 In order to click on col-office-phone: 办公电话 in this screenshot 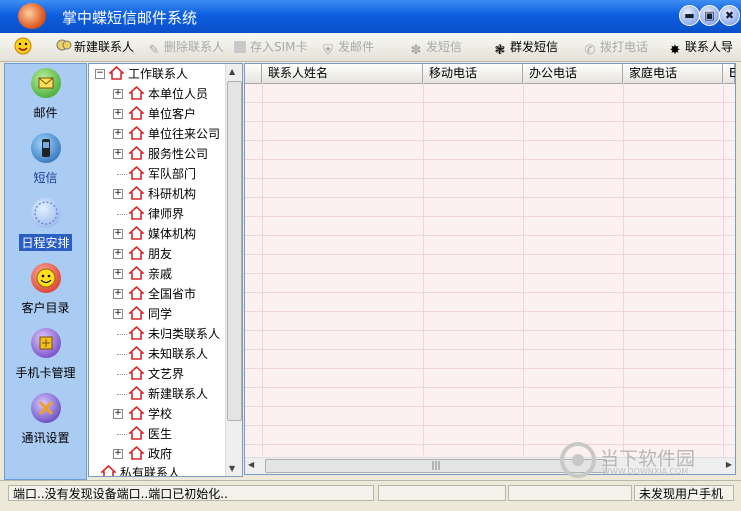, I will do `click(573, 73)`.